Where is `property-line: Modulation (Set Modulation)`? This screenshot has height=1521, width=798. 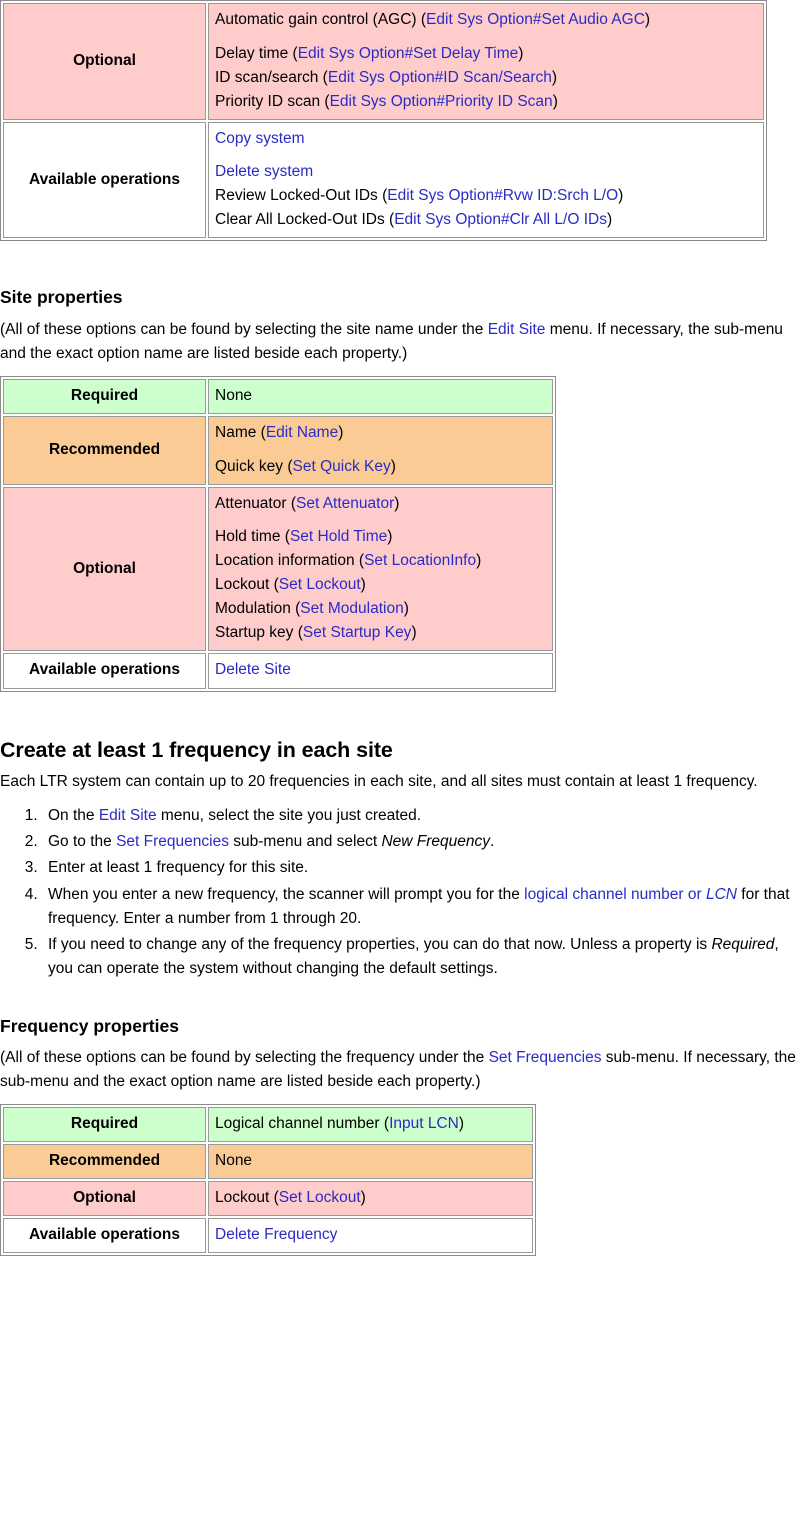
property-line: Modulation (Set Modulation) is located at coordinates (380, 609).